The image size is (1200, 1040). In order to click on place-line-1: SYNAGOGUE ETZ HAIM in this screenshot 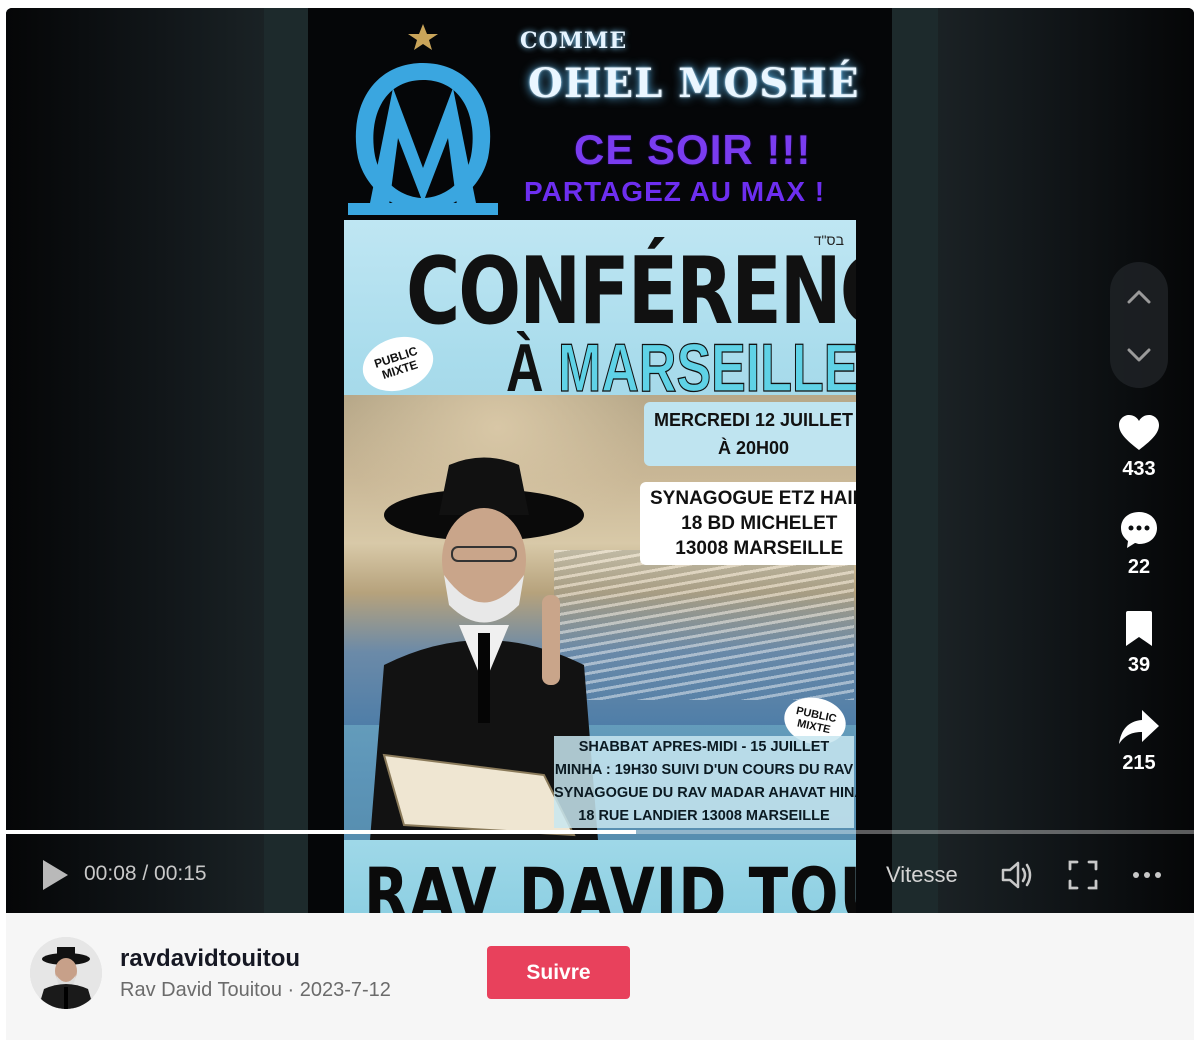, I will do `click(753, 498)`.